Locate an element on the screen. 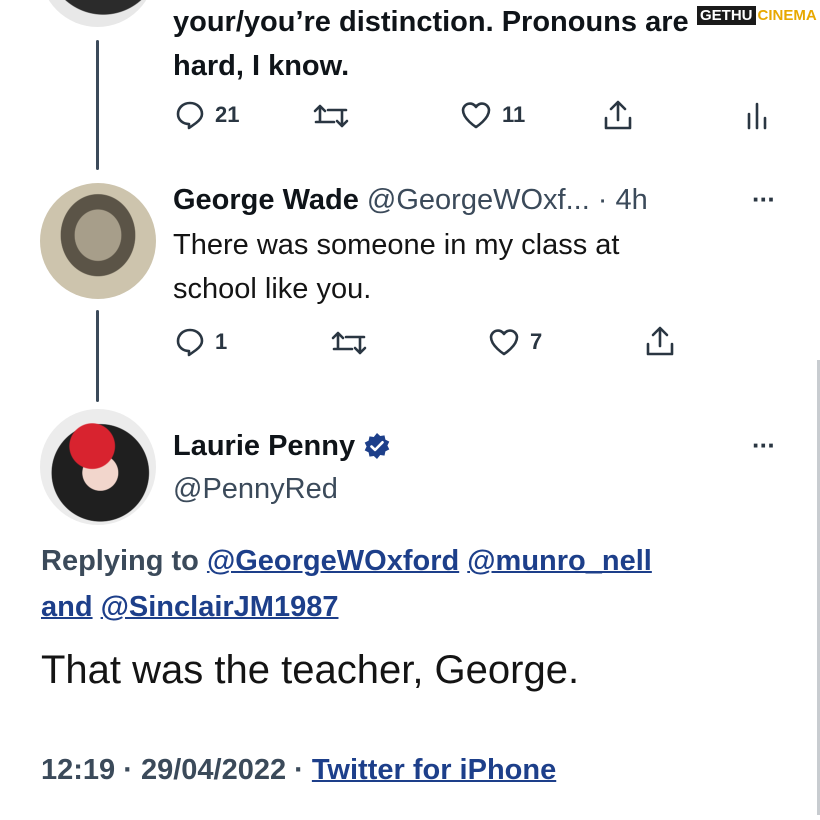 The image size is (820, 820). main-tweet-more-button: ··· is located at coordinates (764, 445).